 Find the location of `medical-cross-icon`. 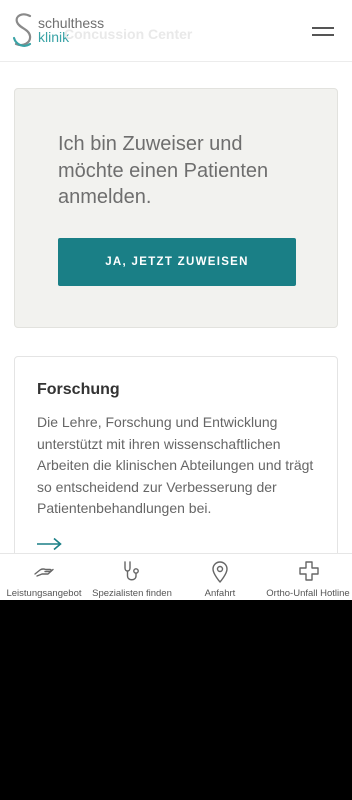

medical-cross-icon is located at coordinates (309, 571).